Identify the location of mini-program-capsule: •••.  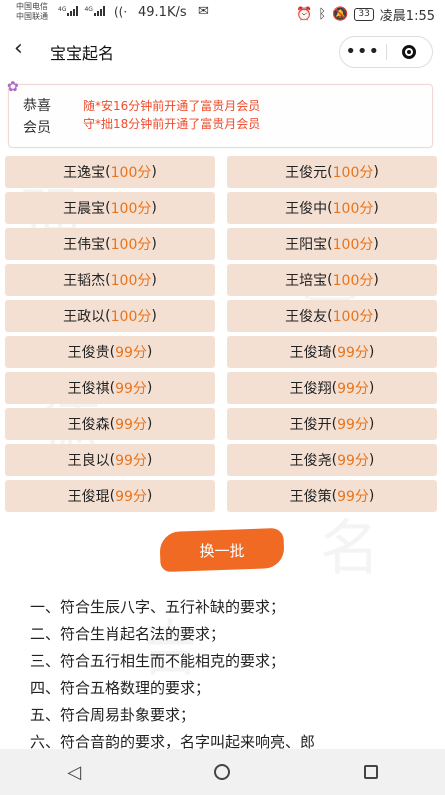
(386, 52).